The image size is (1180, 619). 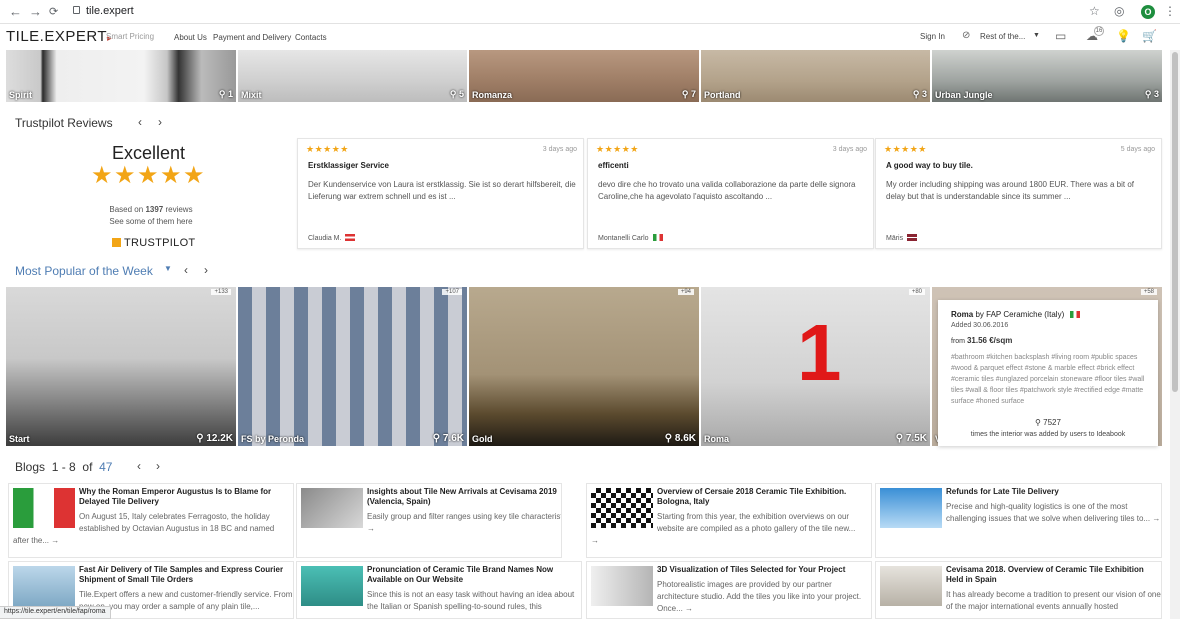 I want to click on popular-tile-fs-by-peronda: +107 FS by Peronda ⚲ 7.6K, so click(x=352, y=366).